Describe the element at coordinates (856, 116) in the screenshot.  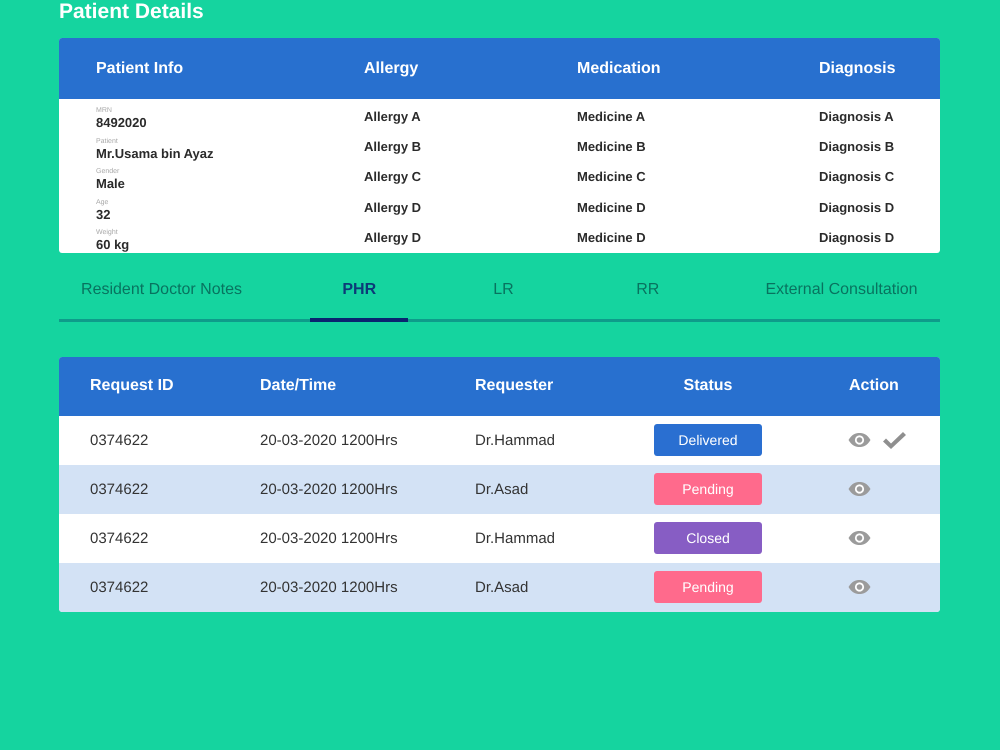
I see `table-cell: Diagnosis A` at that location.